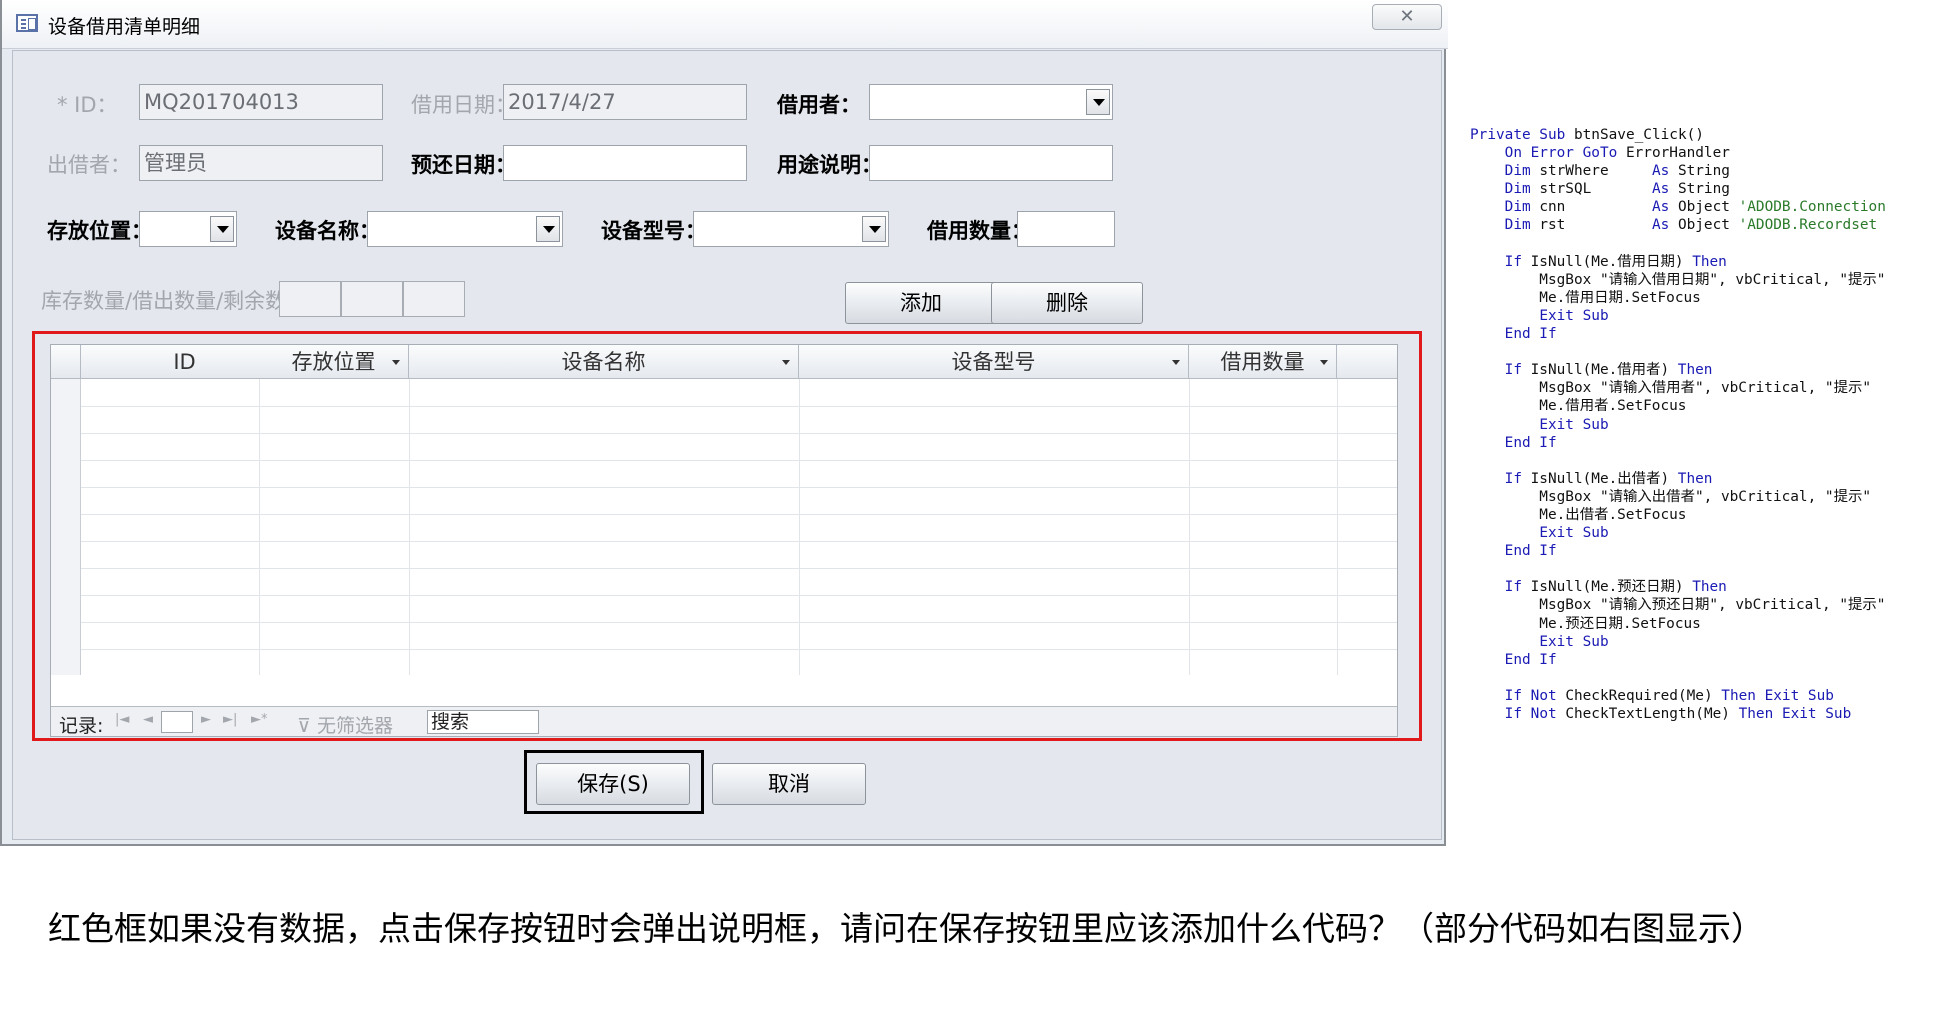 This screenshot has height=1014, width=1956. What do you see at coordinates (434, 299) in the screenshot?
I see `remaining-qty-box` at bounding box center [434, 299].